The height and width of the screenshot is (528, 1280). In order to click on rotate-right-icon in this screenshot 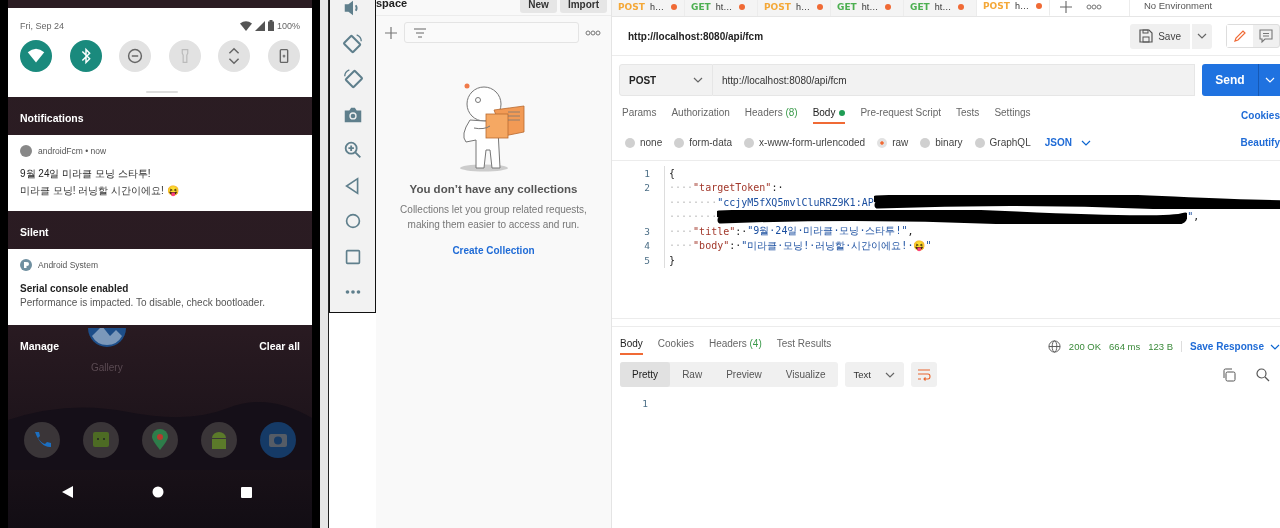, I will do `click(352, 79)`.